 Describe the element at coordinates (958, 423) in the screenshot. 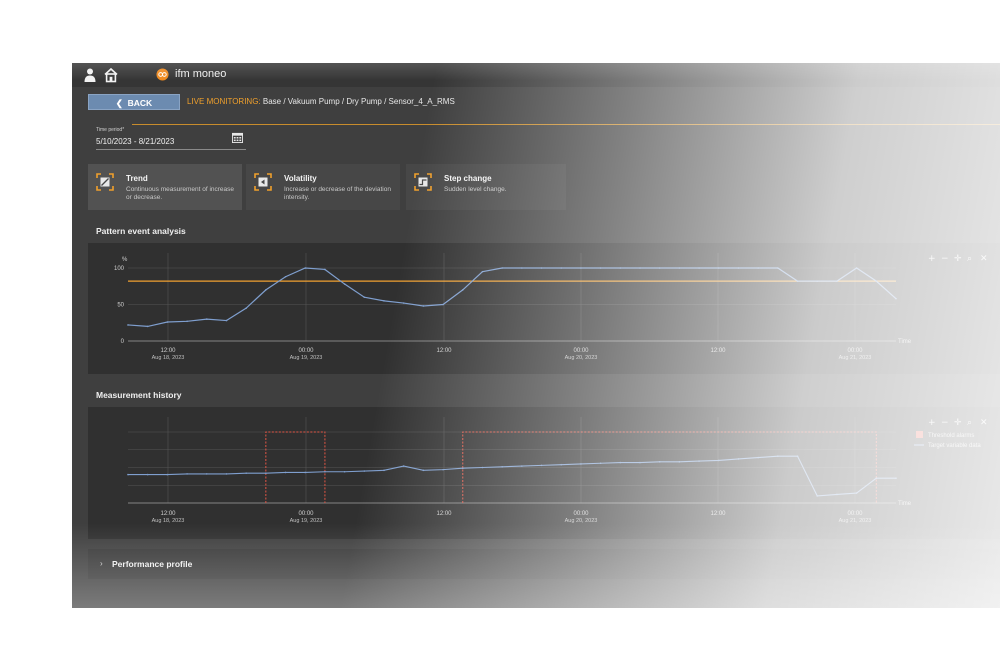

I see `history-toolbar-pan-icon: ✛` at that location.